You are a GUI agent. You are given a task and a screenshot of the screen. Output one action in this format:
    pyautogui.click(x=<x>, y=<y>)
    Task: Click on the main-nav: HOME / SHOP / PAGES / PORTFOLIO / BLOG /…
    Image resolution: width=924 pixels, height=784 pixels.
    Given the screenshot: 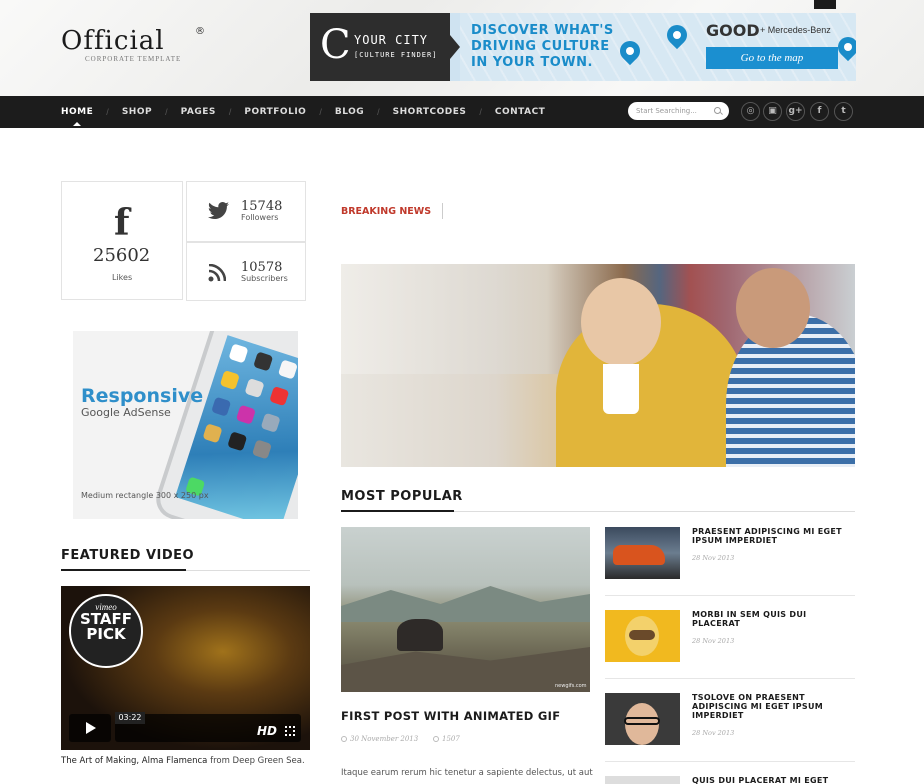 What is the action you would take?
    pyautogui.click(x=462, y=112)
    